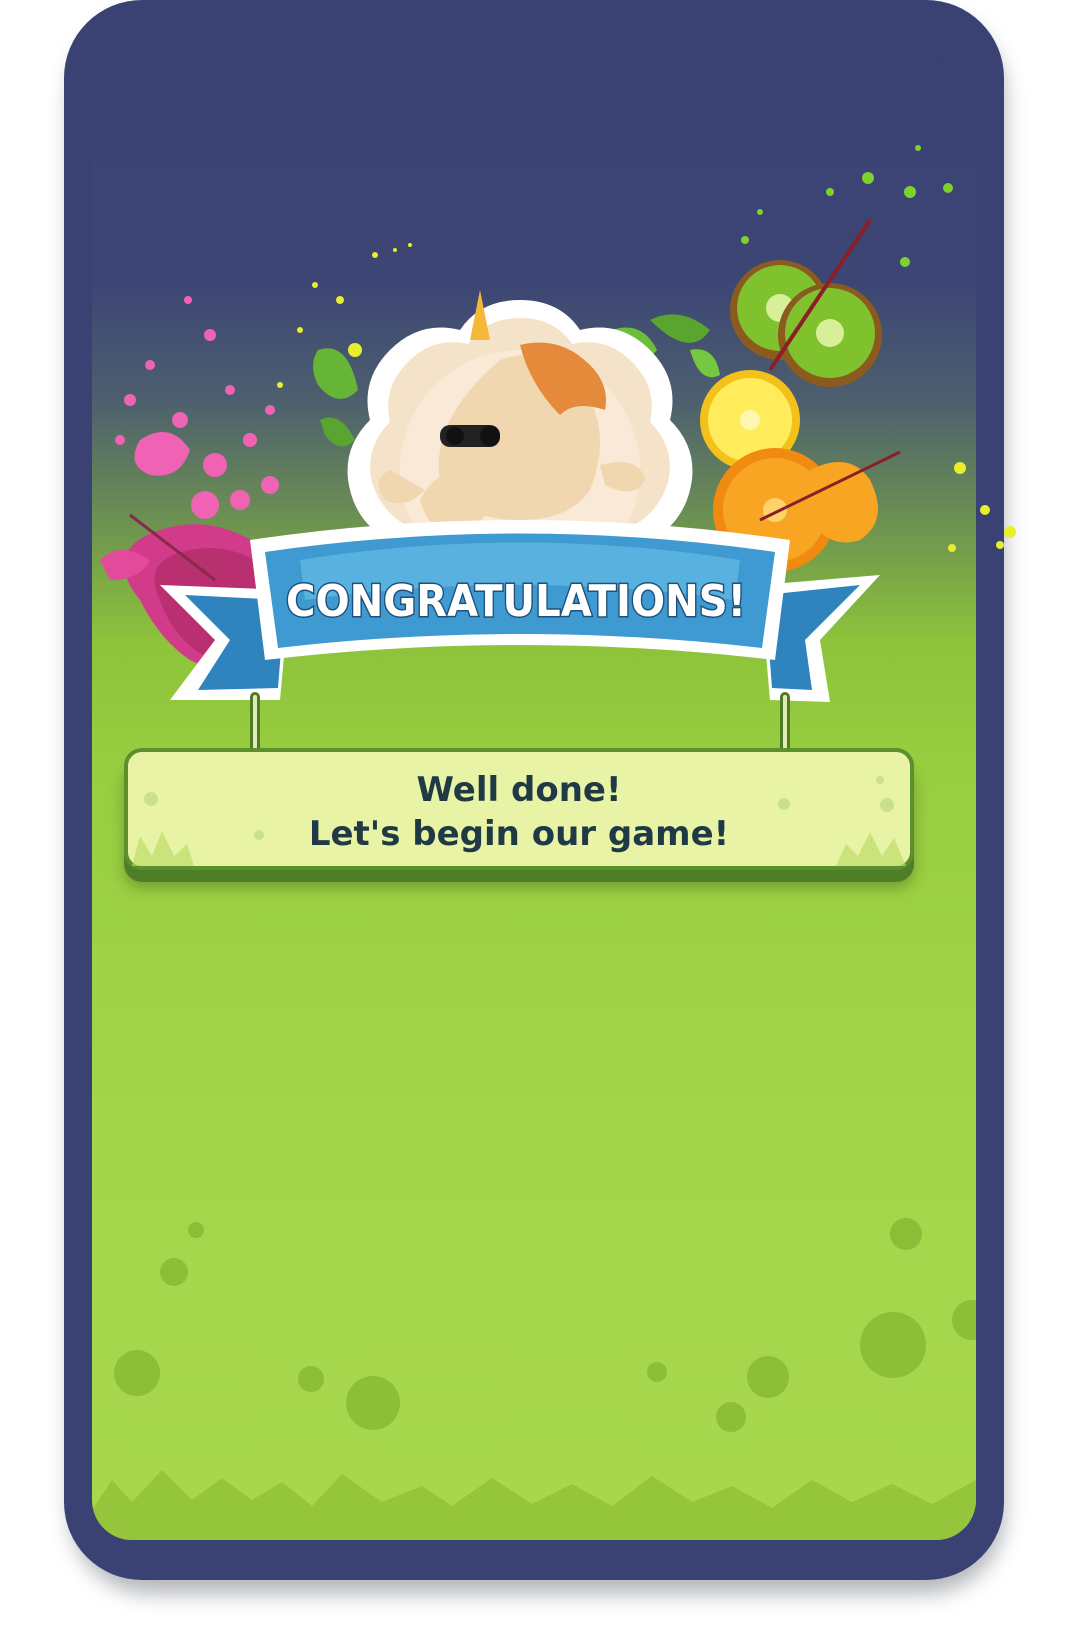 Image resolution: width=1080 pixels, height=1625 pixels. I want to click on grass-strip, so click(534, 1505).